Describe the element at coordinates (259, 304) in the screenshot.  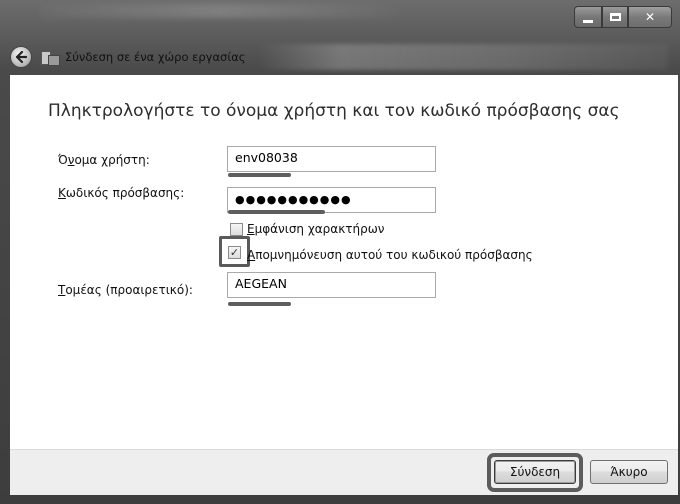
I see `domain-annotation-underline` at that location.